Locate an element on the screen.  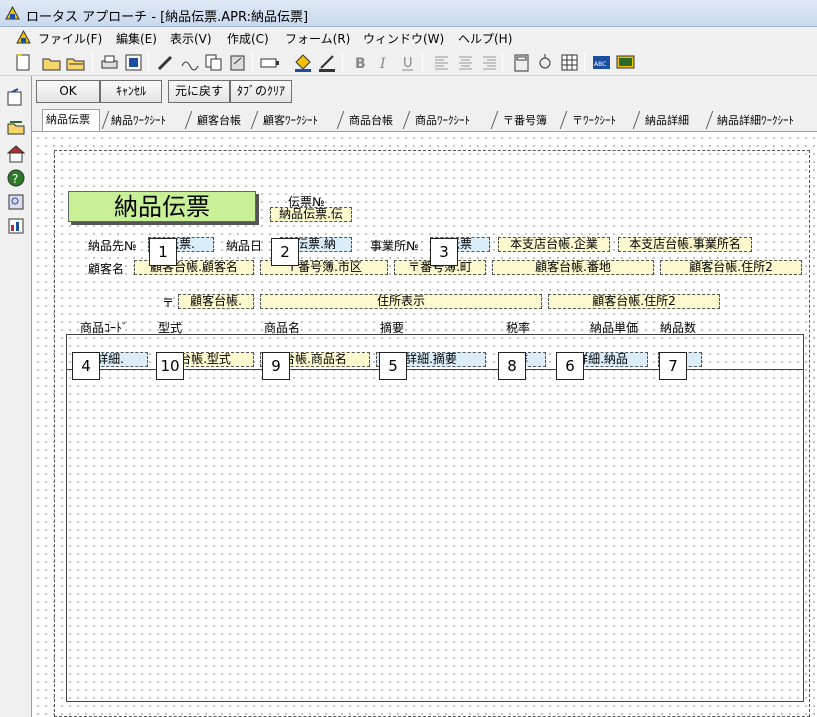
company-field: 本支店台帳.企業 is located at coordinates (554, 244).